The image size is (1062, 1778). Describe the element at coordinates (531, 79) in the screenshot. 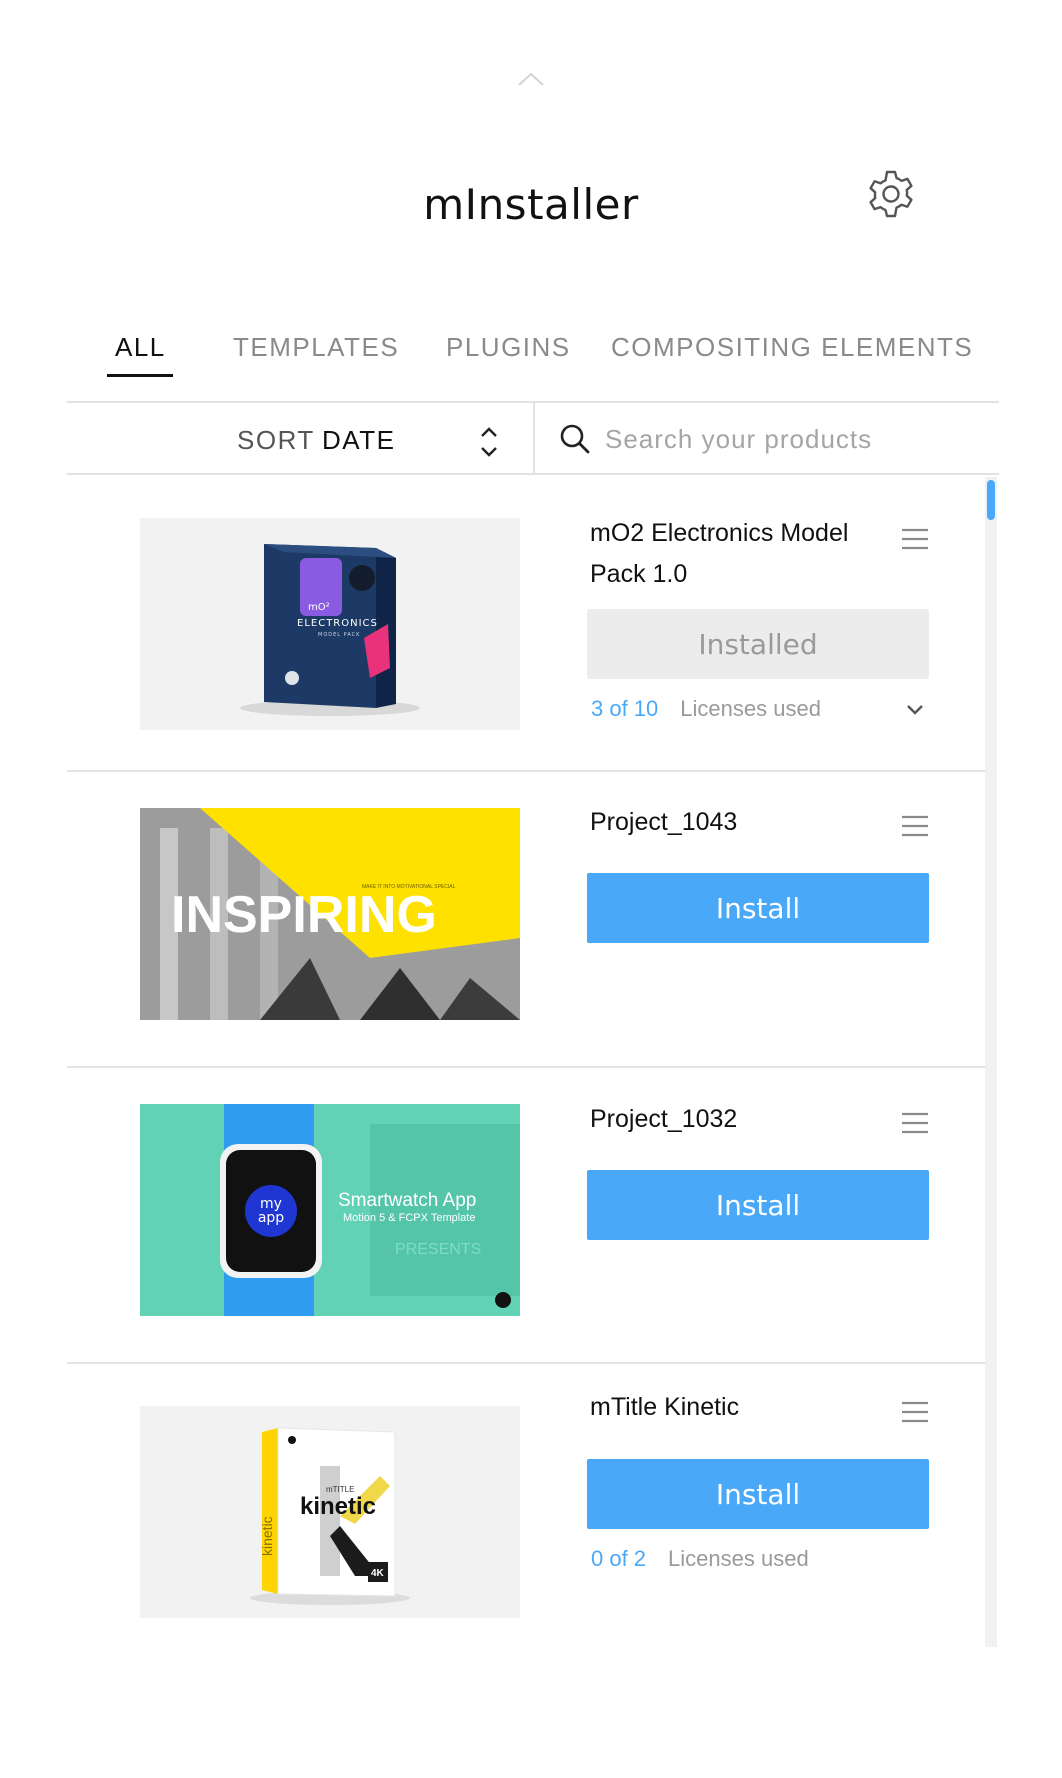

I see `chevron-up-icon` at that location.